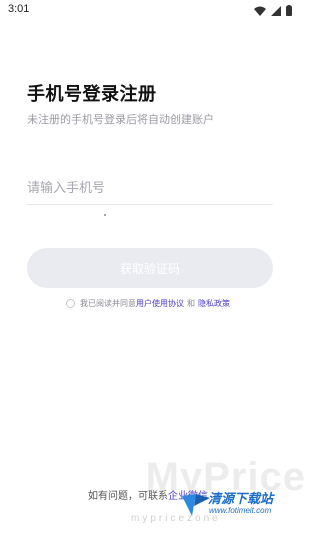 The image size is (320, 533). Describe the element at coordinates (150, 268) in the screenshot. I see `get-code-button: 获取验证码` at that location.